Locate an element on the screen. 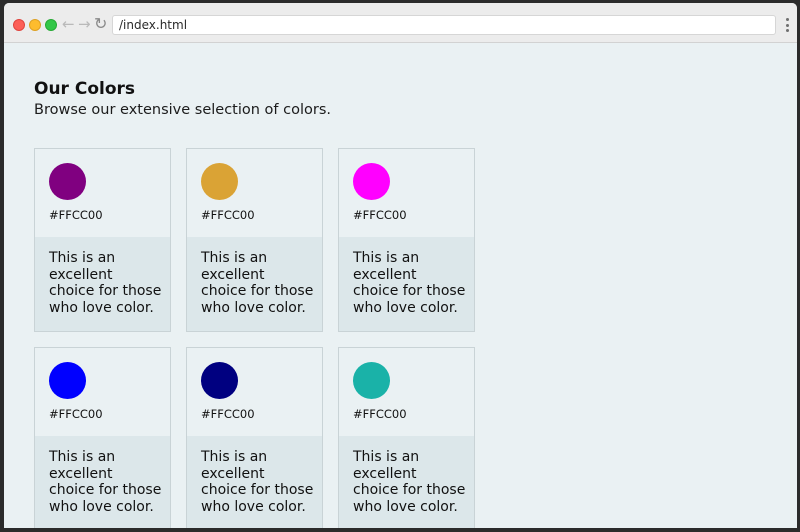 The width and height of the screenshot is (800, 532). page-title: Our Colors is located at coordinates (85, 89).